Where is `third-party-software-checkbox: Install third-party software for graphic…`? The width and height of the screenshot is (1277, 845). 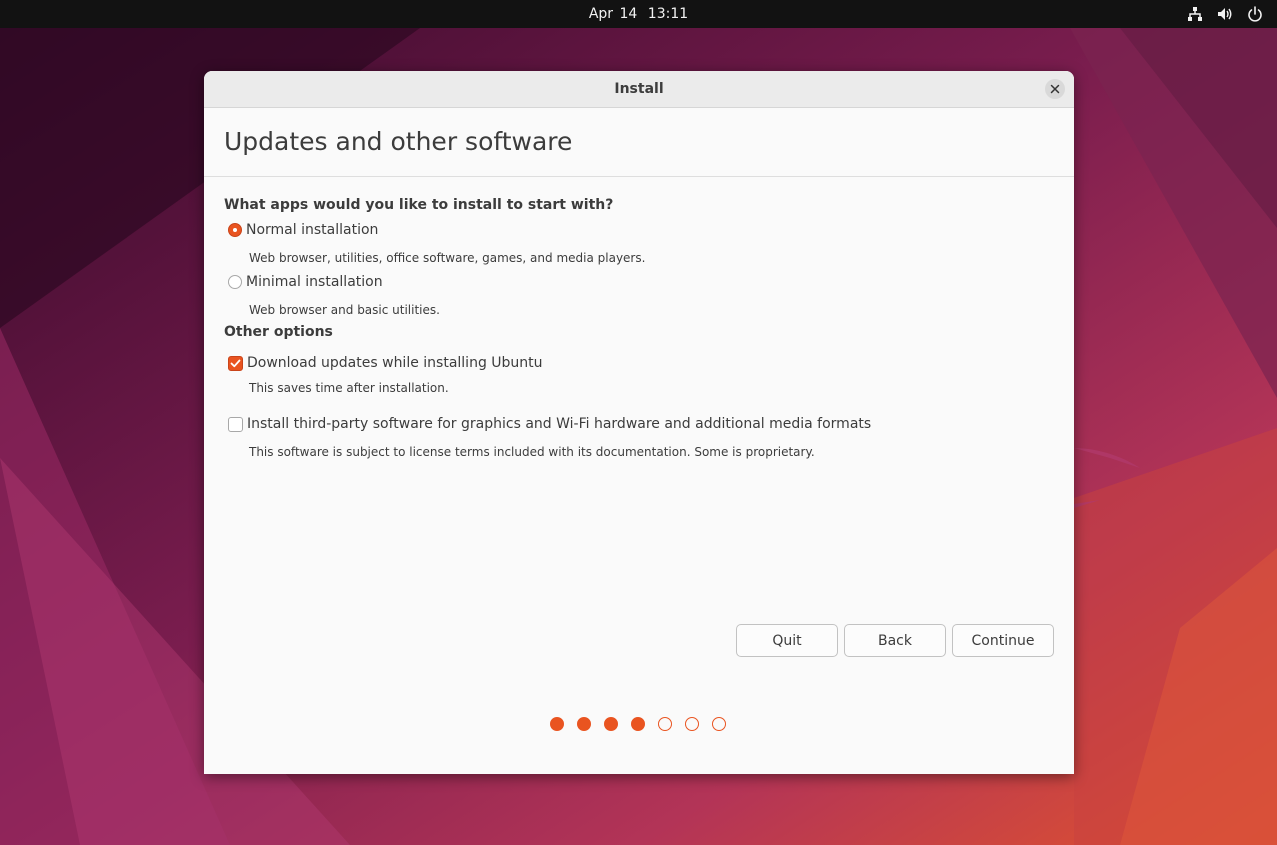
third-party-software-checkbox: Install third-party software for graphic… is located at coordinates (549, 424).